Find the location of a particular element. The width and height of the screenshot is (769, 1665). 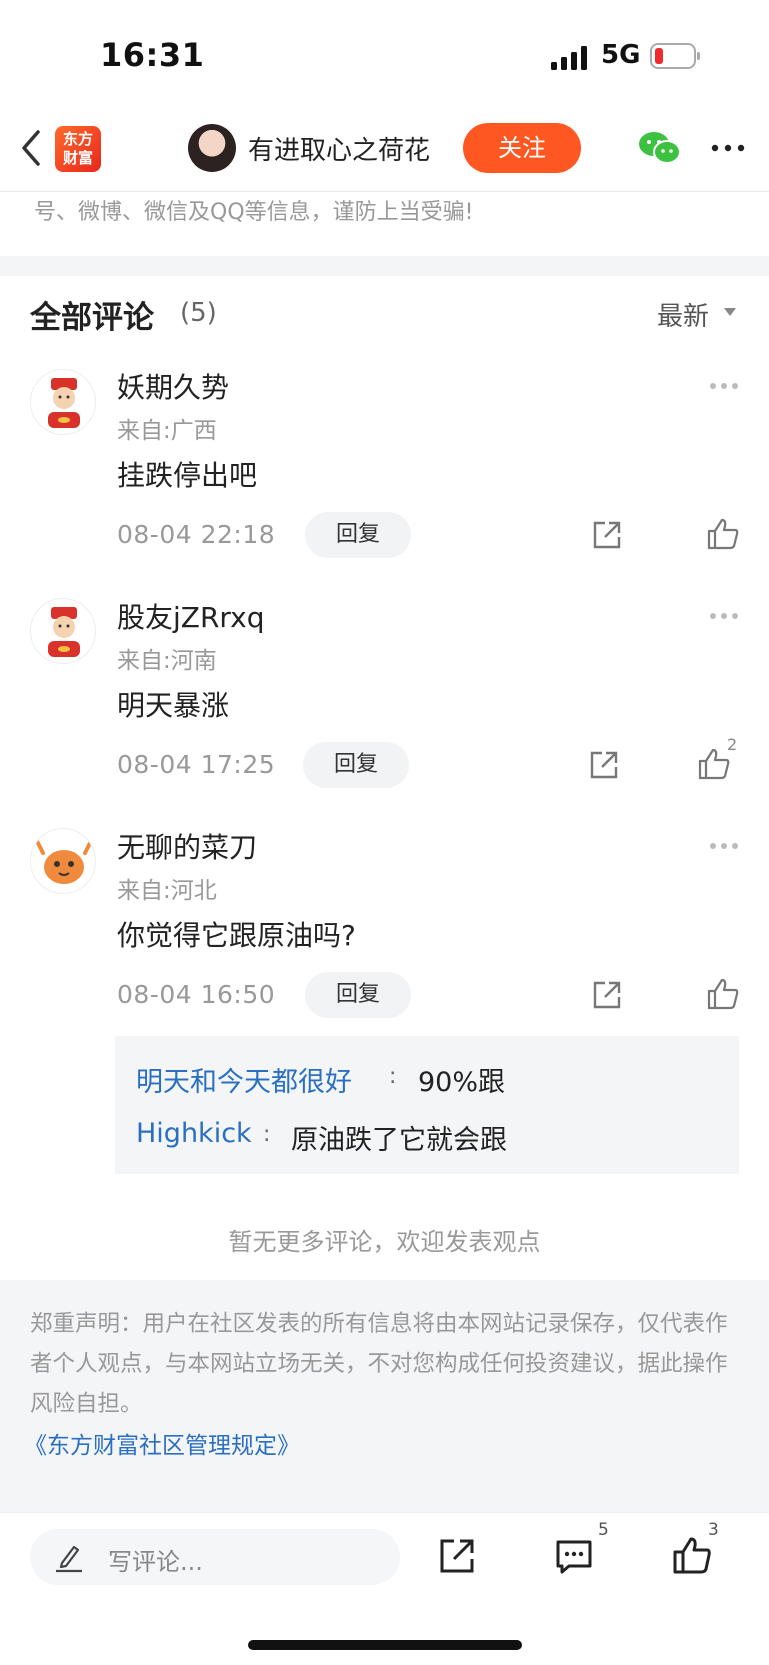

no-more-comments: 暂无更多评论，欢迎发表观点 is located at coordinates (384, 1242).